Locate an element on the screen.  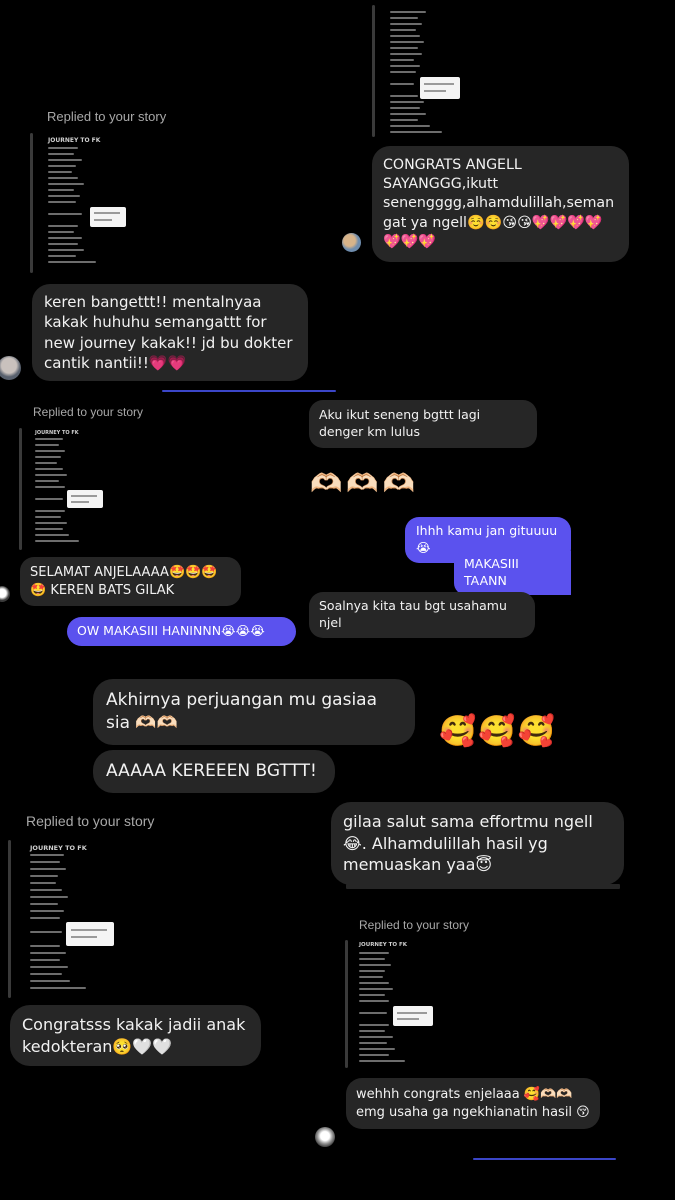
incoming-message: Akhirnya perjuangan mu gasiaa sia 🫶🏻🫶🏻 is located at coordinates (254, 712).